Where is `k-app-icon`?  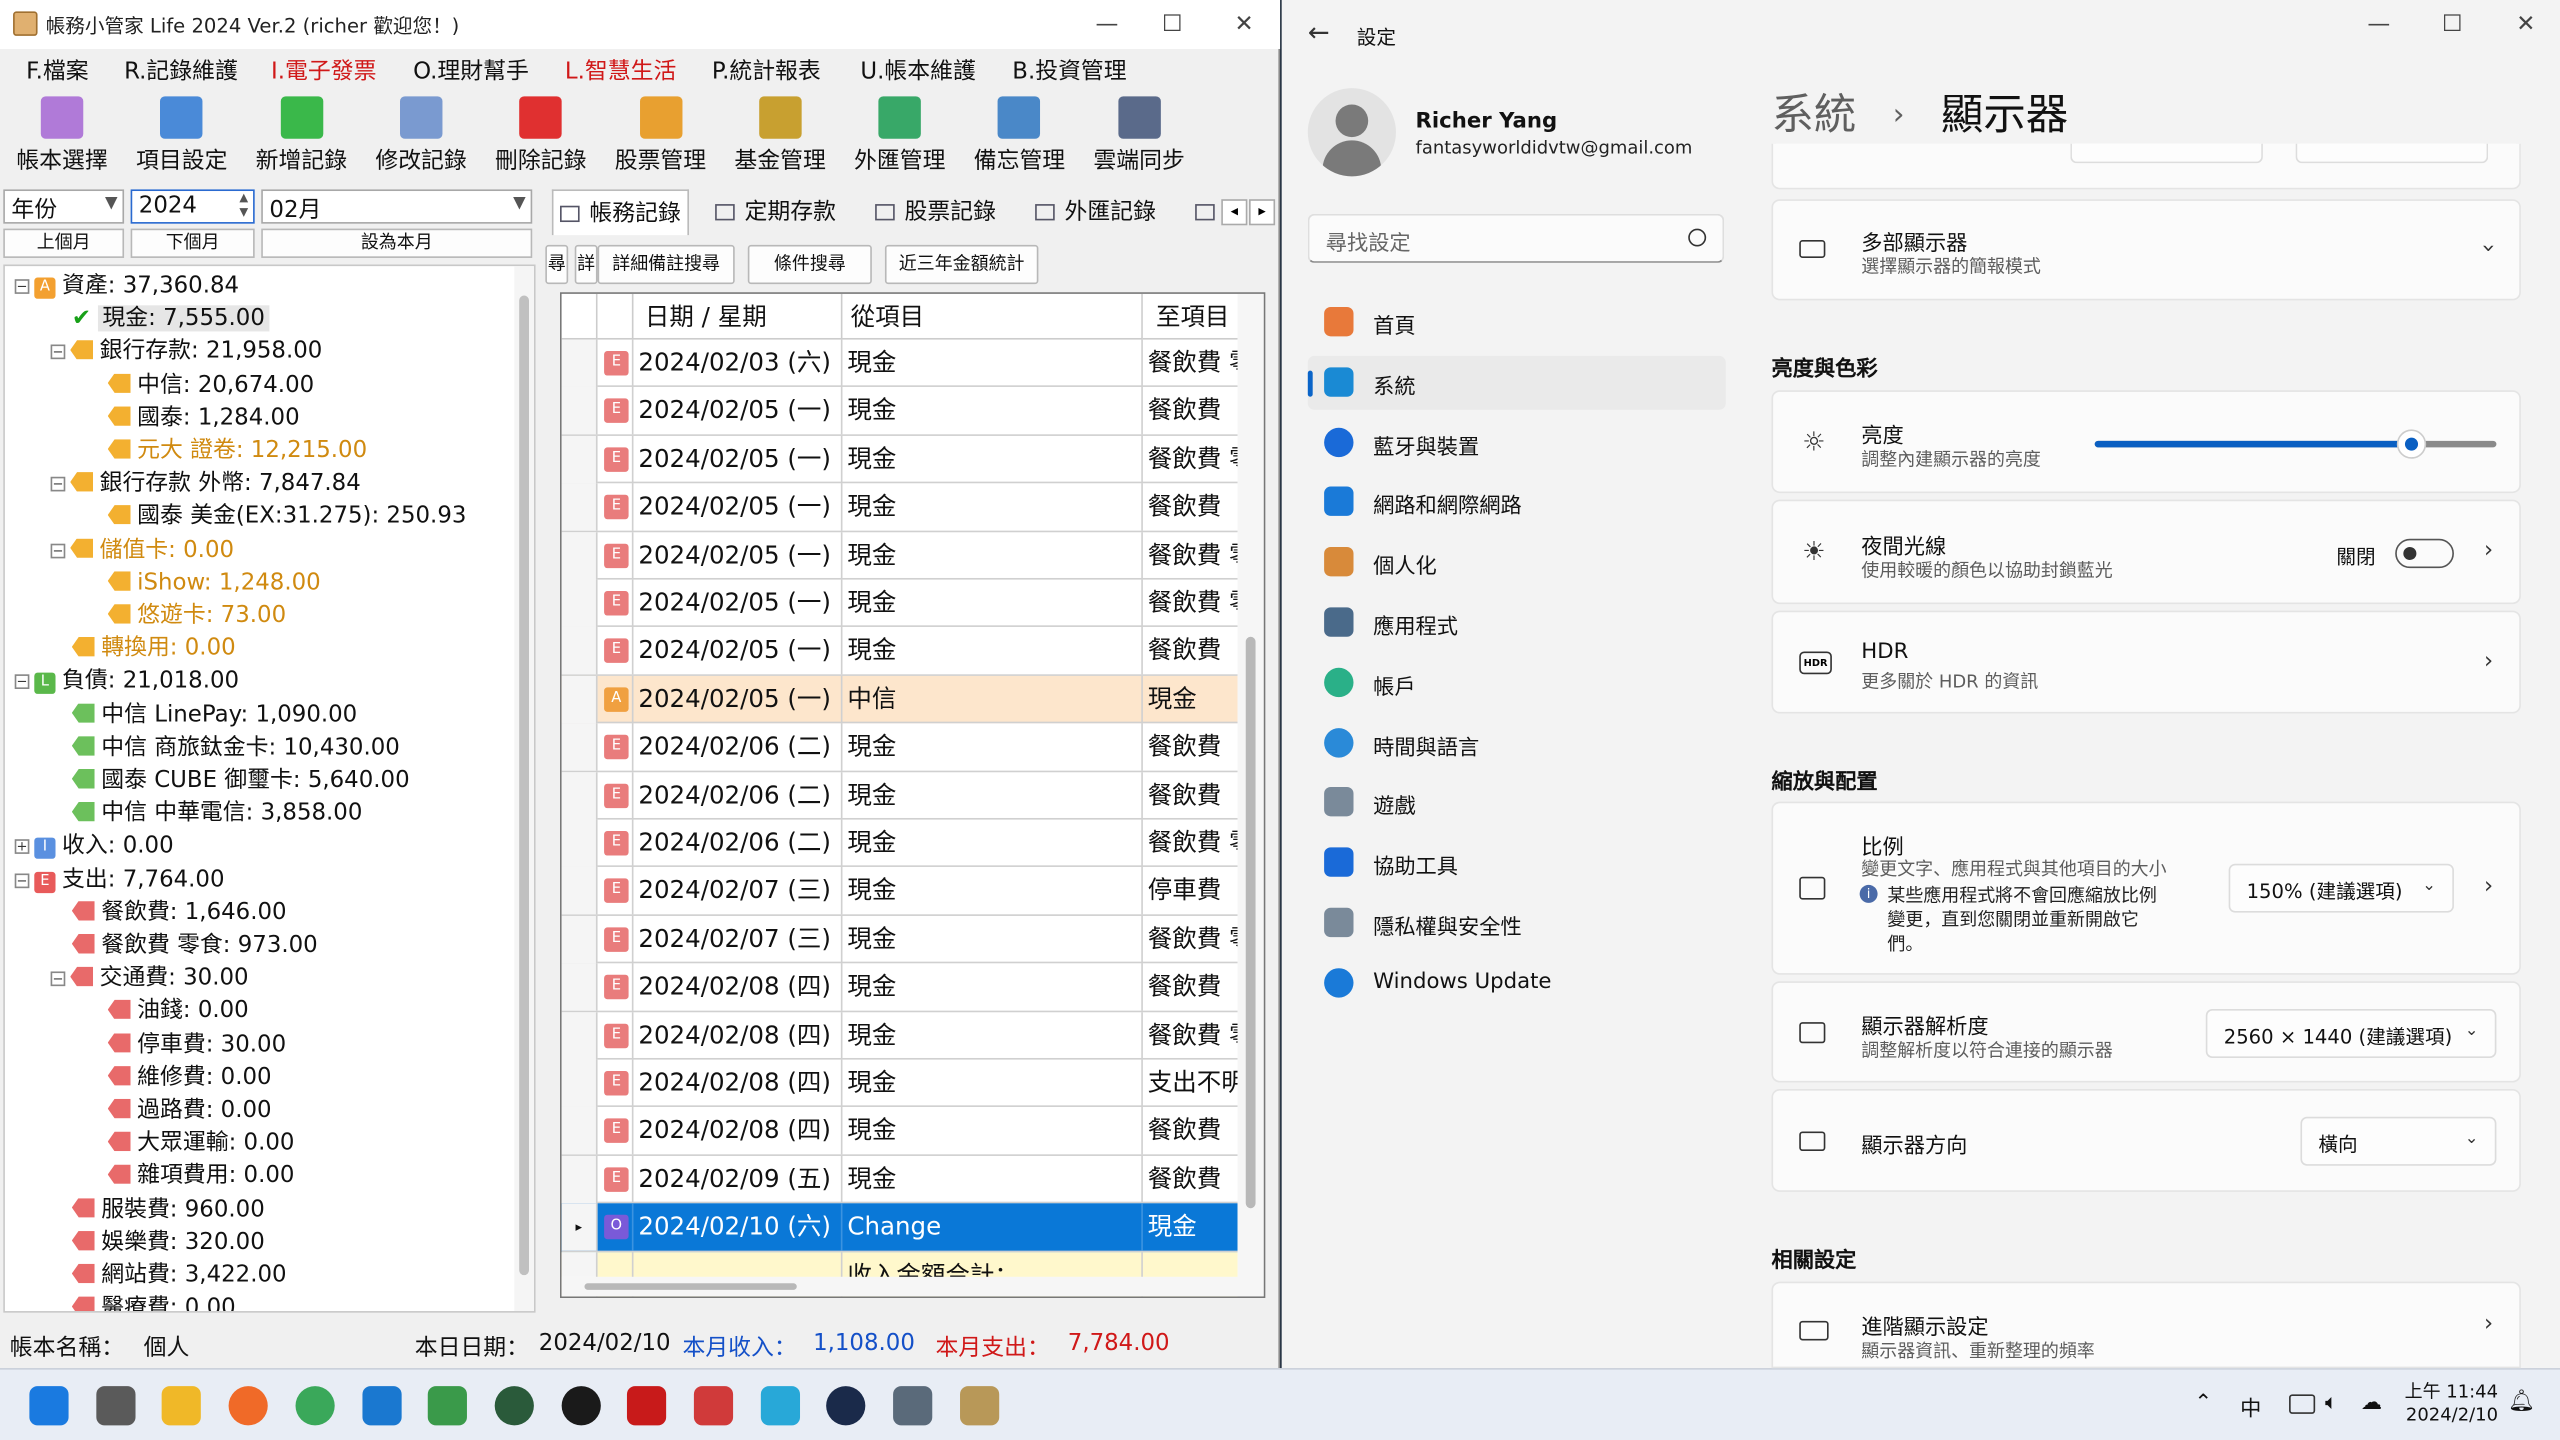
k-app-icon is located at coordinates (780, 1406).